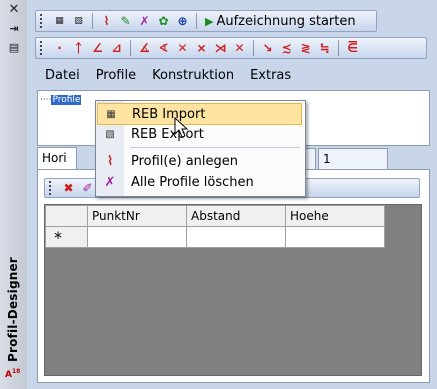 The image size is (437, 389). I want to click on profile-delete-icon: ✗, so click(144, 21).